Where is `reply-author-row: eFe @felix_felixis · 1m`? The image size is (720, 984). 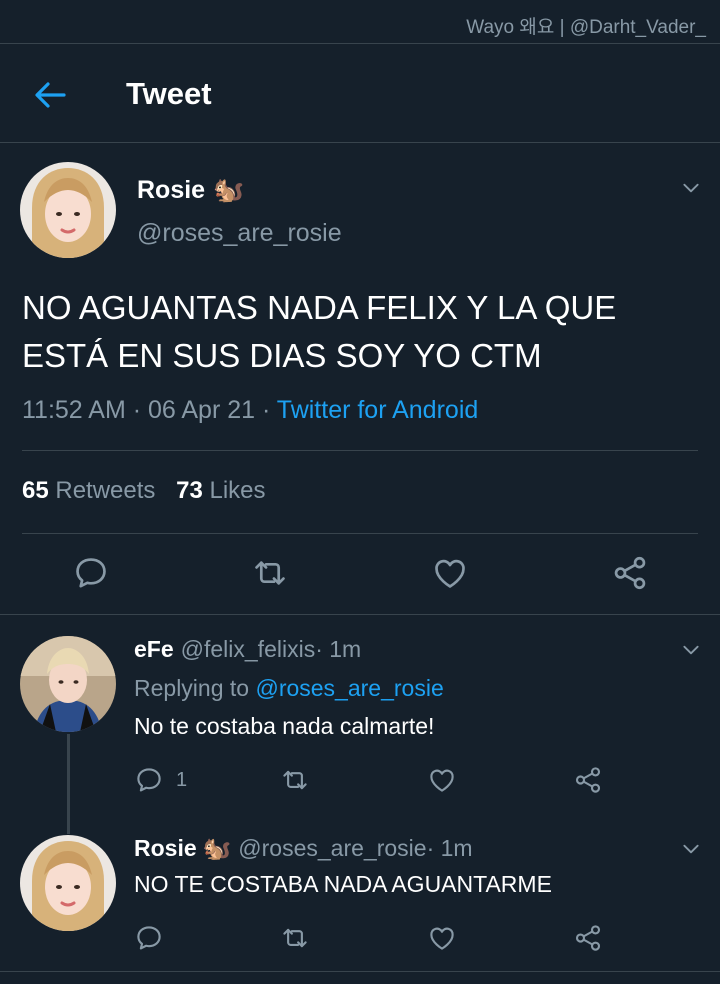
reply-author-row: eFe @felix_felixis · 1m is located at coordinates (247, 649).